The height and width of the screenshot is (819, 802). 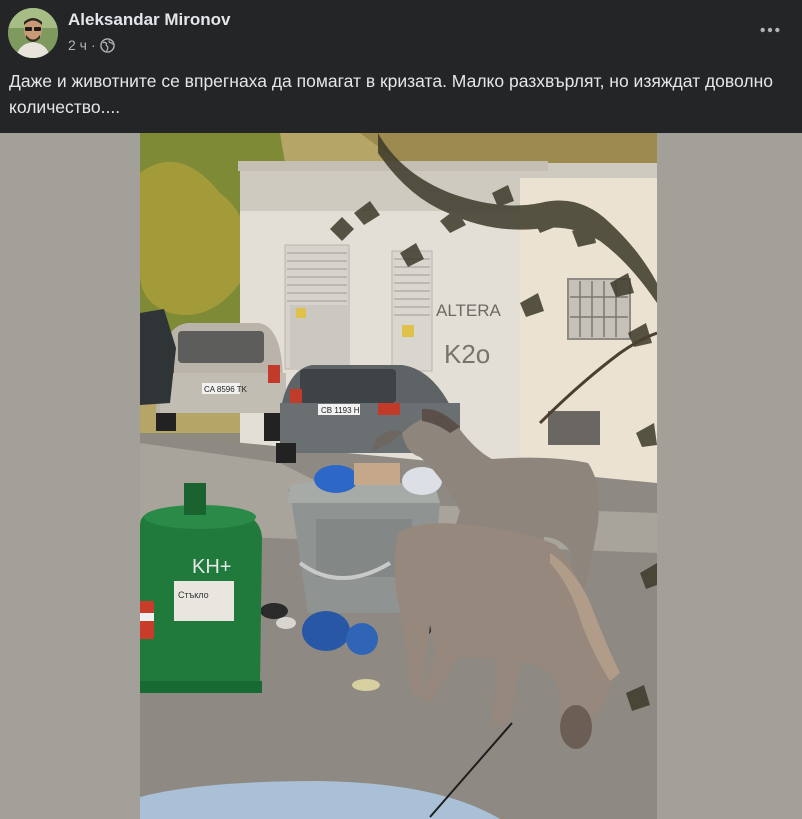 What do you see at coordinates (226, 389) in the screenshot?
I see `plate-1: CA 8596 TK` at bounding box center [226, 389].